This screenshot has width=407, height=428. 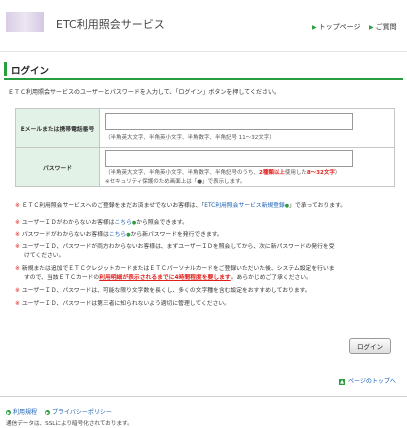 What do you see at coordinates (81, 412) in the screenshot?
I see `footer-link-privacy-label: プライバシーポリシー` at bounding box center [81, 412].